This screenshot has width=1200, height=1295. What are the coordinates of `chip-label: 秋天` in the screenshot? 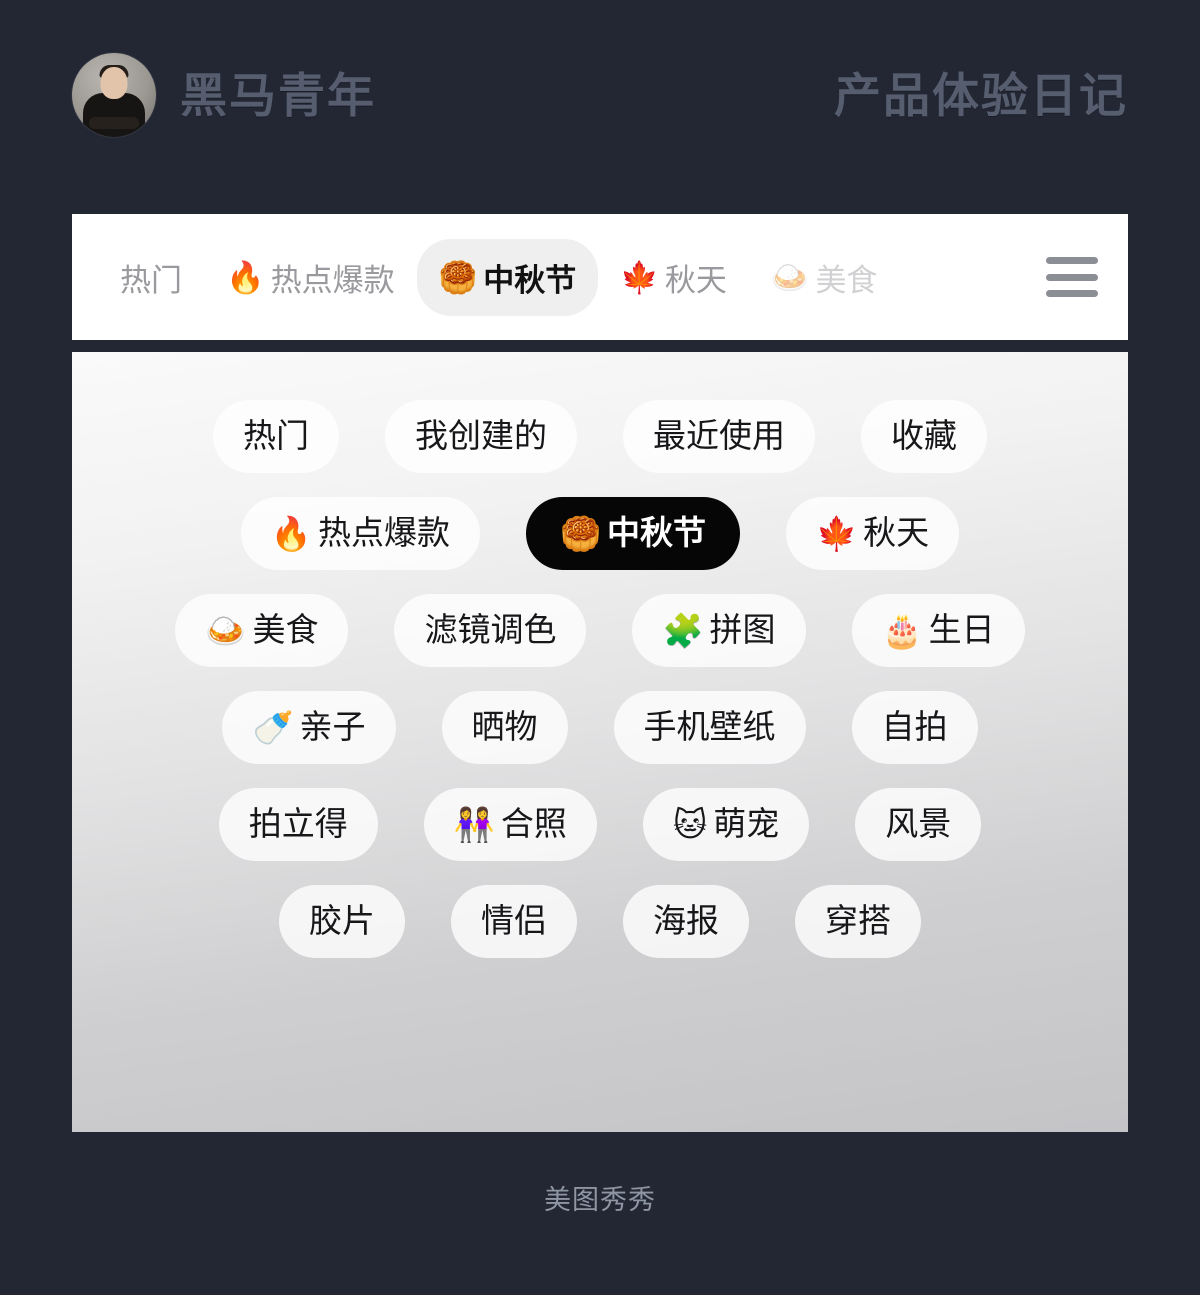 It's located at (896, 532).